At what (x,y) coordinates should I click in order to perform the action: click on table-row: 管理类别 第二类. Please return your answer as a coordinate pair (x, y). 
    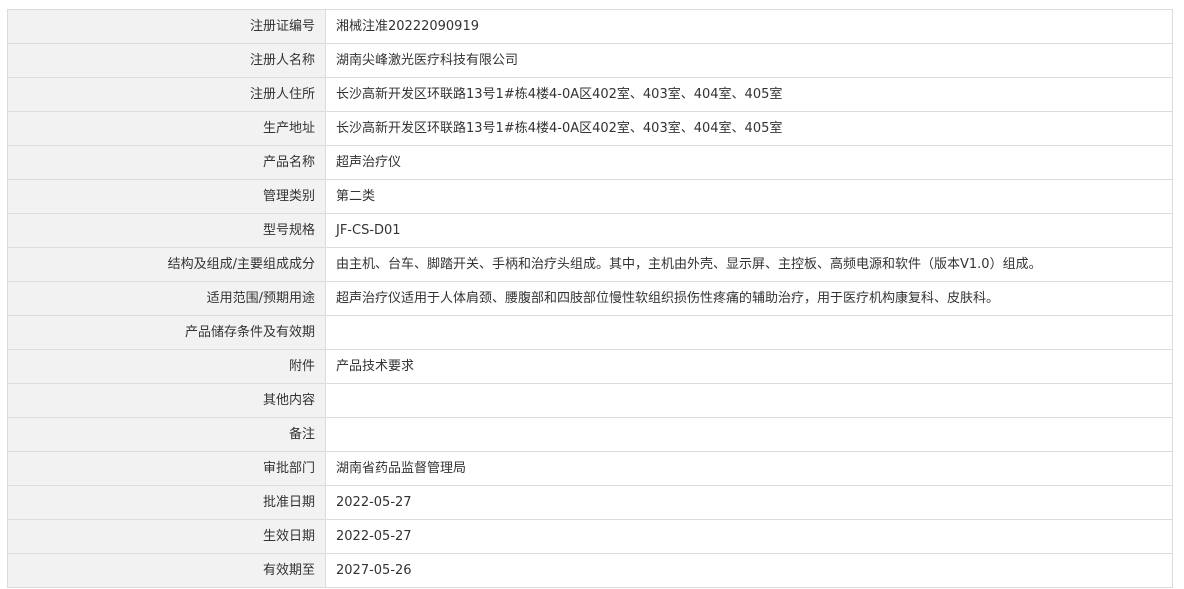
    Looking at the image, I should click on (590, 196).